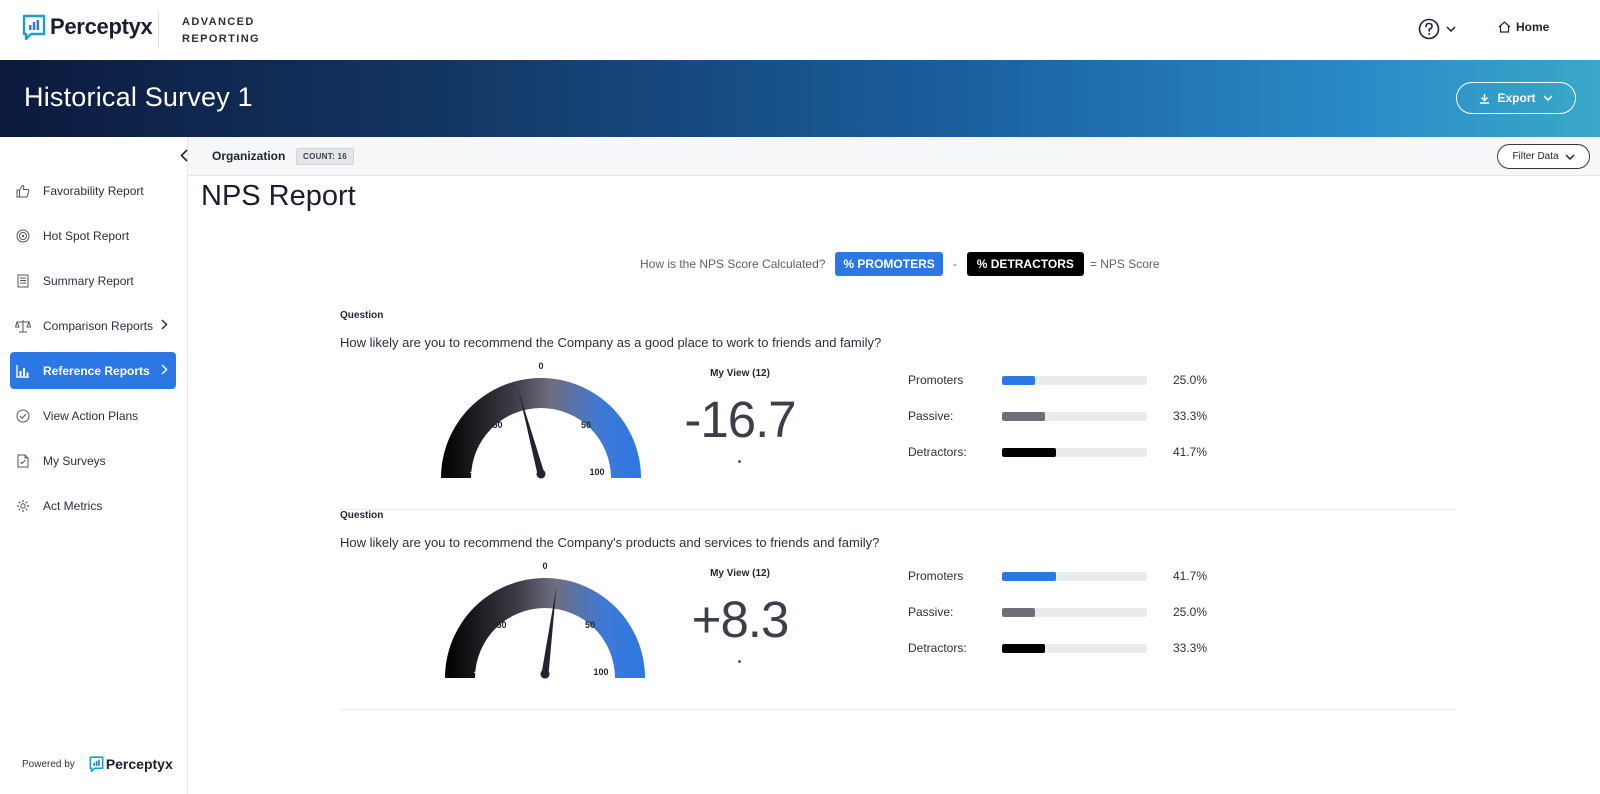  Describe the element at coordinates (23, 326) in the screenshot. I see `scale-icon` at that location.